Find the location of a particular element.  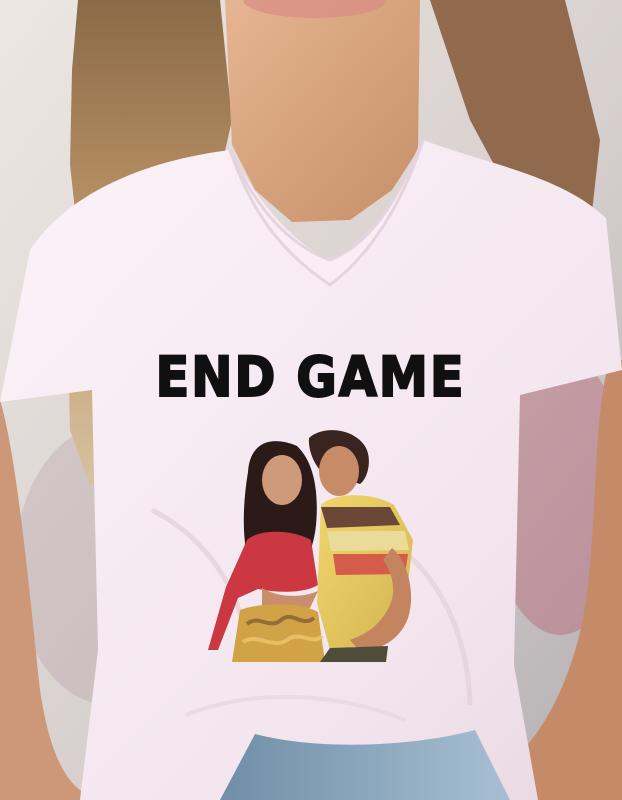

man-face is located at coordinates (339, 471).